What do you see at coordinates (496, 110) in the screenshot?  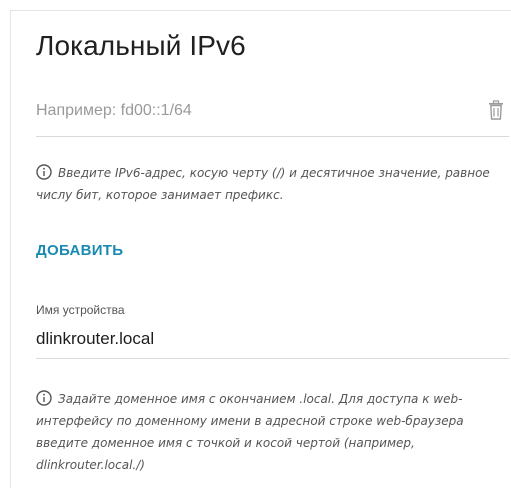 I see `trash-icon` at bounding box center [496, 110].